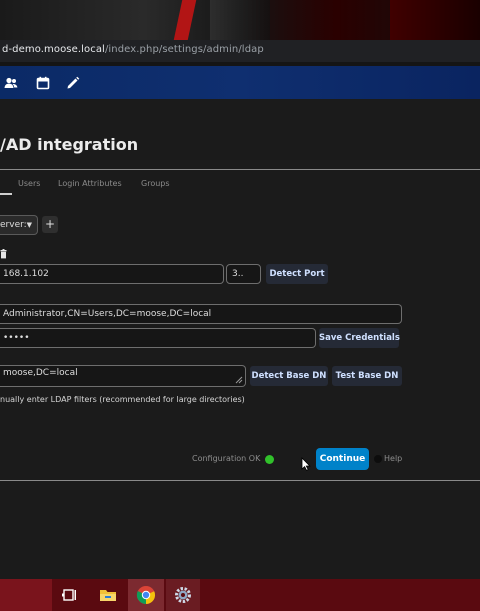 Image resolution: width=480 pixels, height=611 pixels. I want to click on chevron-down-icon: ▼, so click(29, 225).